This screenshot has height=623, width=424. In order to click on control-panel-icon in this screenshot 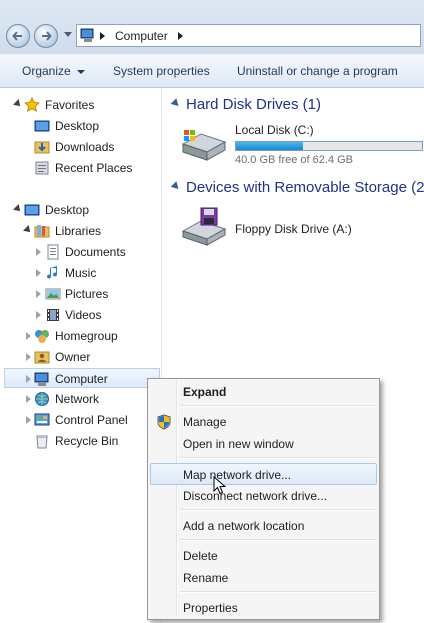, I will do `click(42, 419)`.